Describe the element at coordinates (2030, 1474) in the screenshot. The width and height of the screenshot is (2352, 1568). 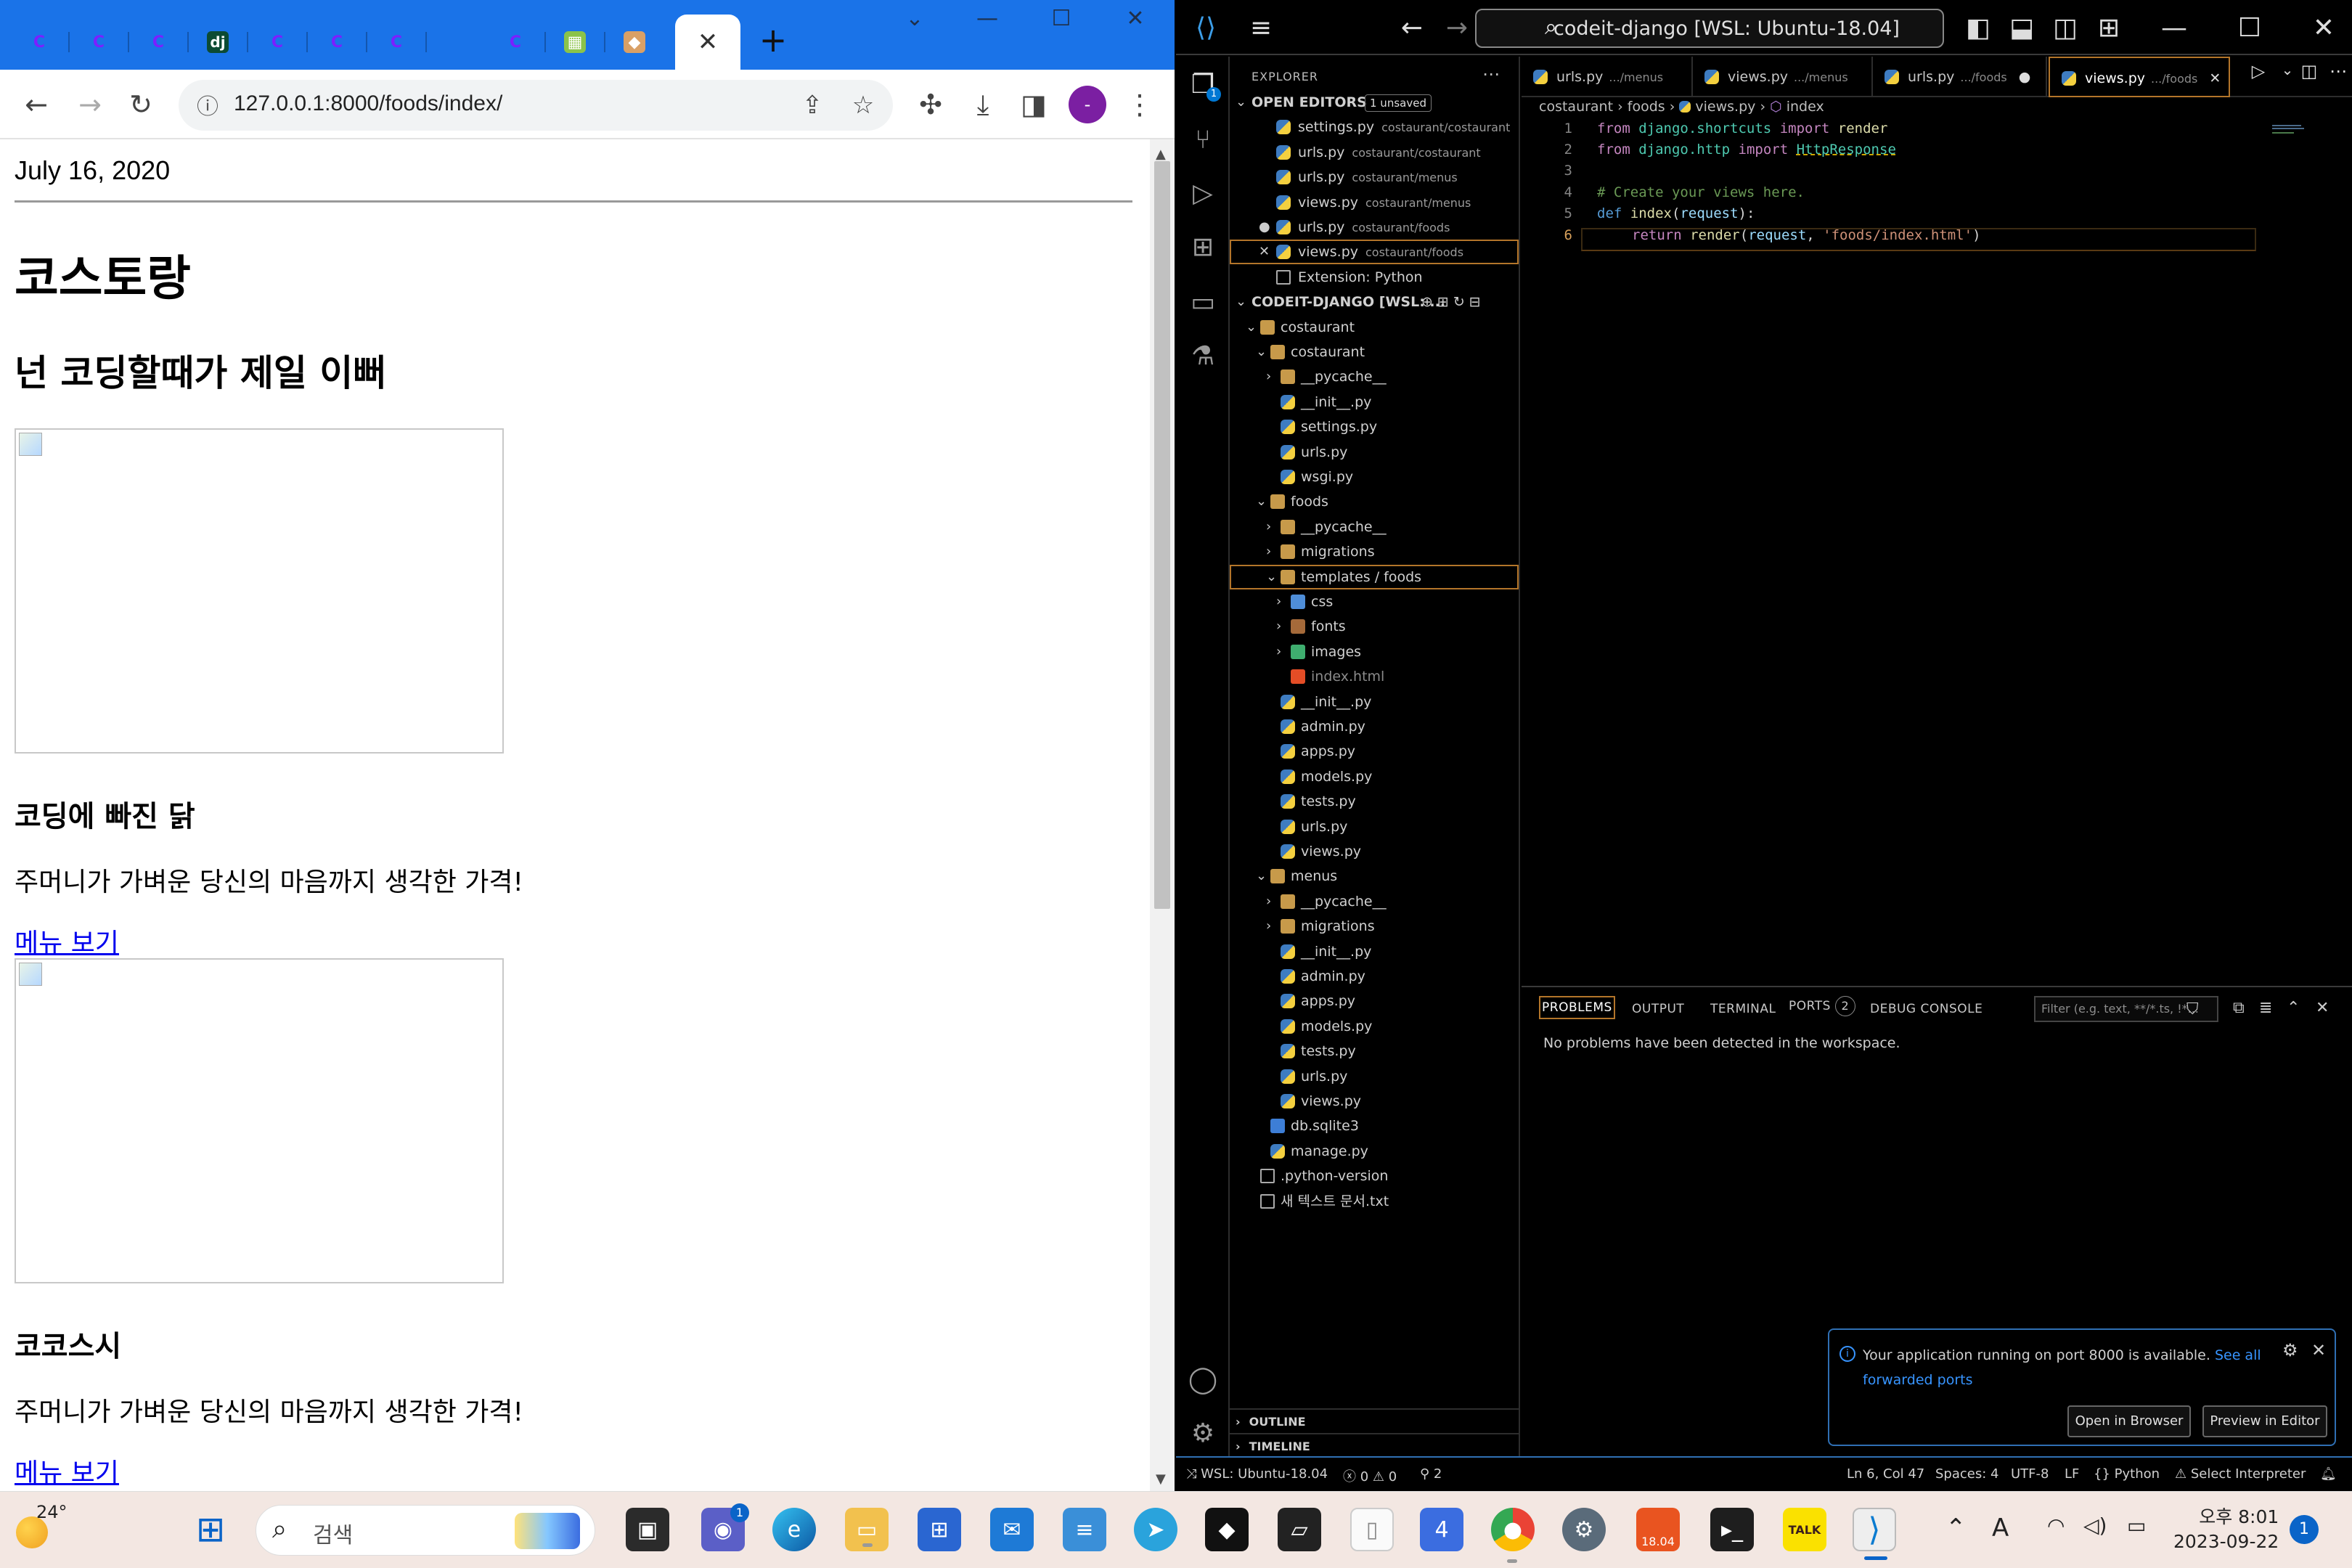
I see `encoding: UTF-8` at that location.